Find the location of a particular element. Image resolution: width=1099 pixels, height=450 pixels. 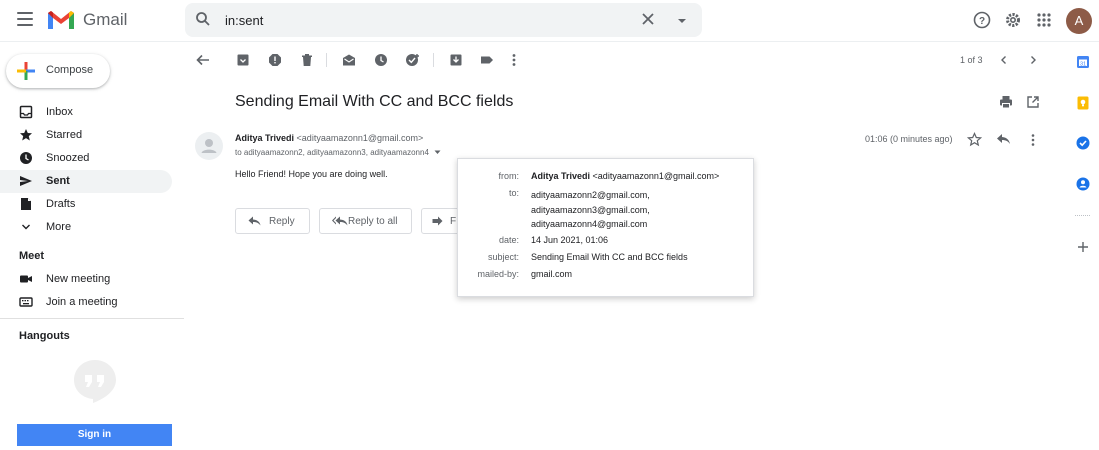

forward-label: F is located at coordinates (453, 221).